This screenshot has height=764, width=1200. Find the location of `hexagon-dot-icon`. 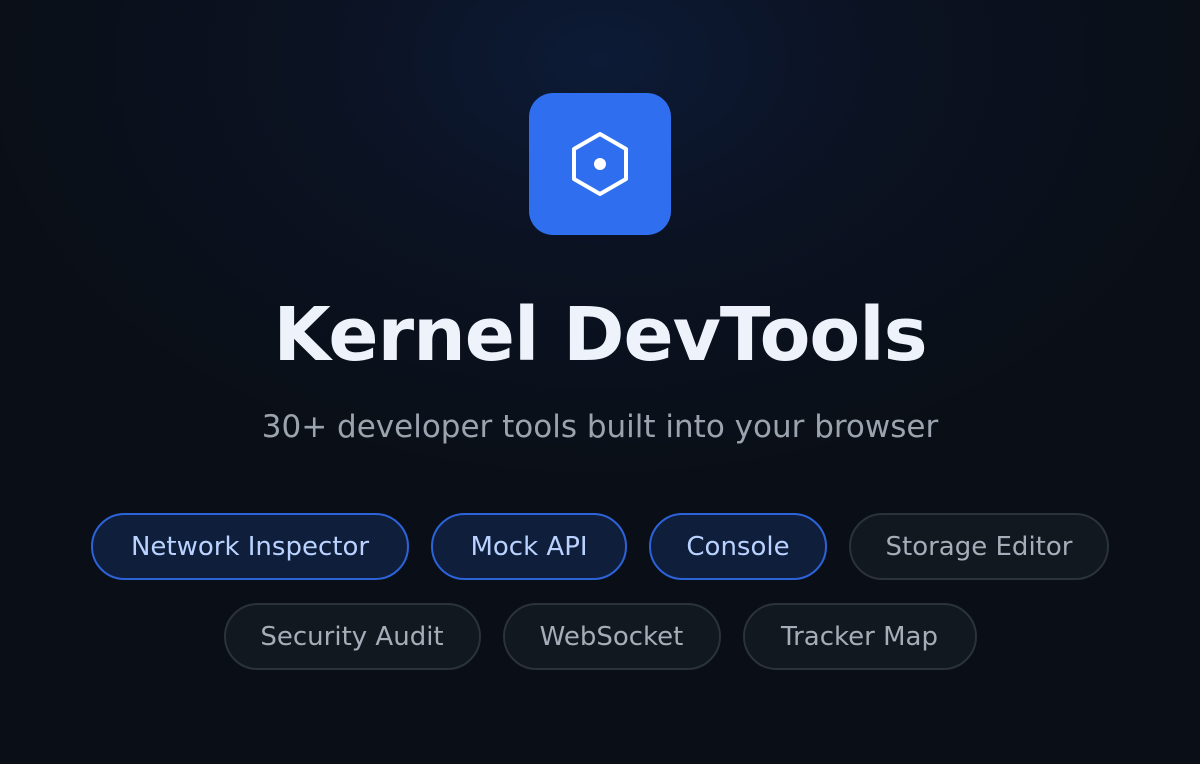

hexagon-dot-icon is located at coordinates (600, 164).